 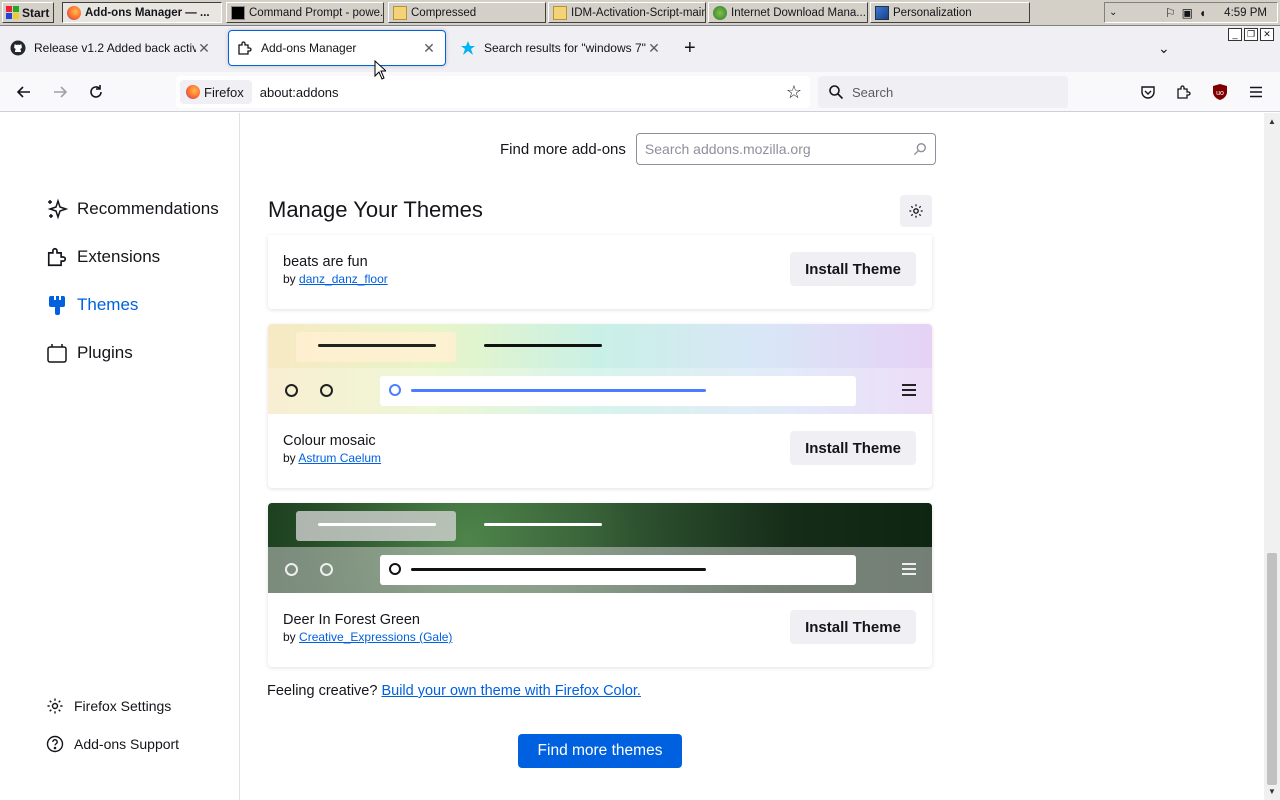 What do you see at coordinates (785, 149) in the screenshot?
I see `amo-search-input: Search addons.mozilla.org` at bounding box center [785, 149].